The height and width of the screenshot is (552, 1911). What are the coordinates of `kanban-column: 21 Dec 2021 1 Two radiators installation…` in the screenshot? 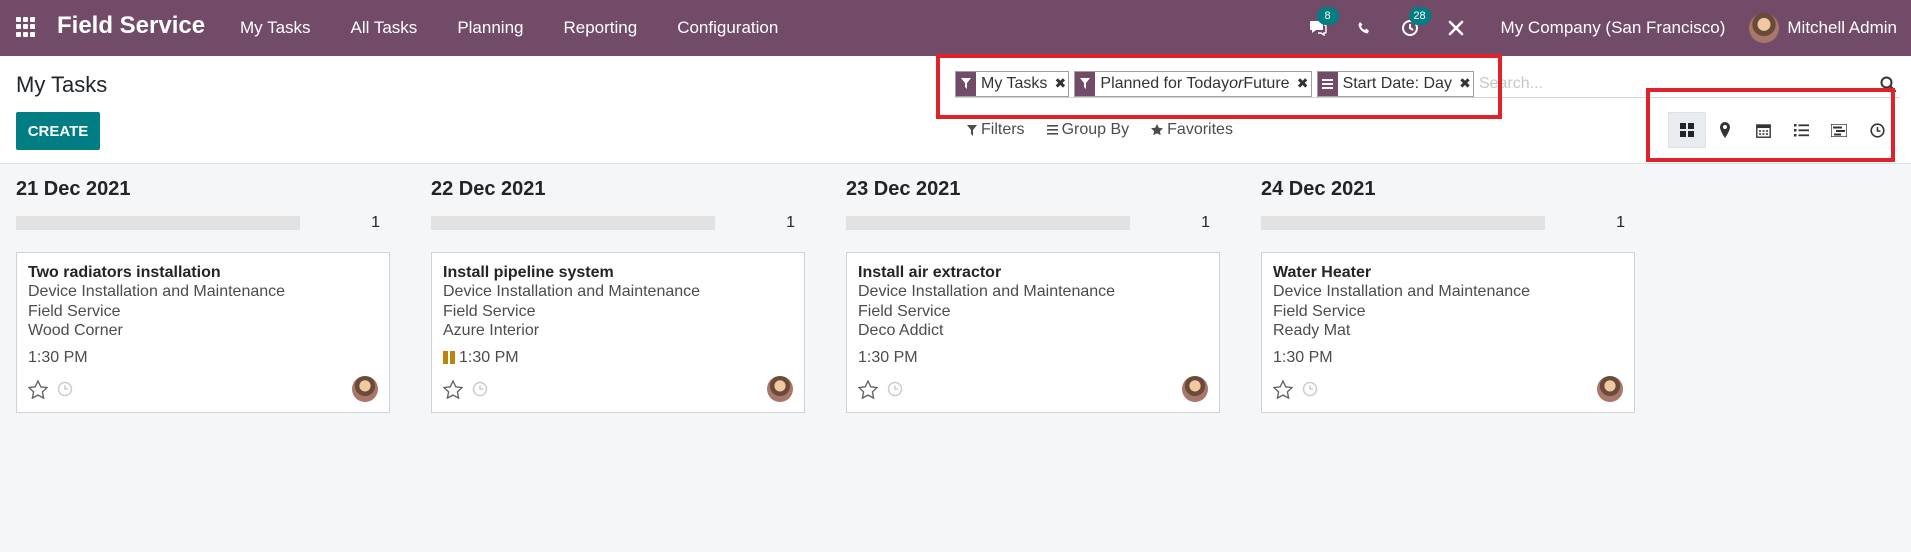 It's located at (203, 291).